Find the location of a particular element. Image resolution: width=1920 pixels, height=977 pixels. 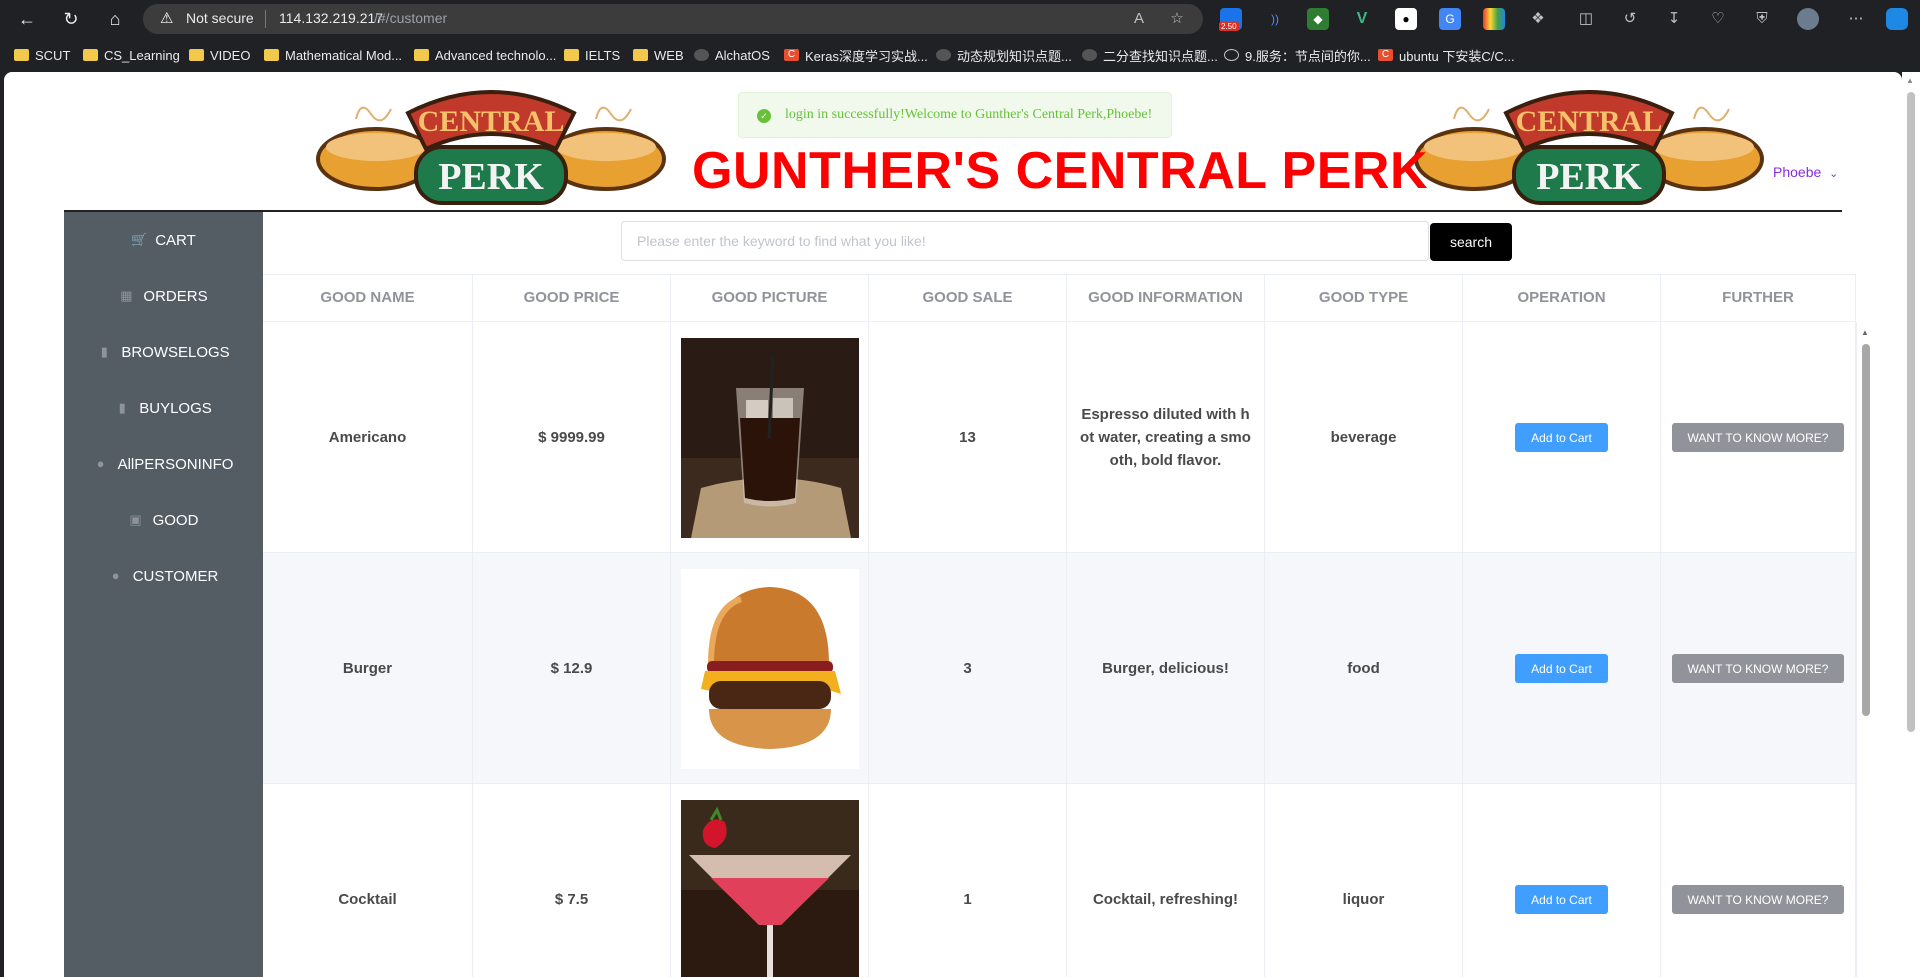

cocktail-photo is located at coordinates (769, 888).